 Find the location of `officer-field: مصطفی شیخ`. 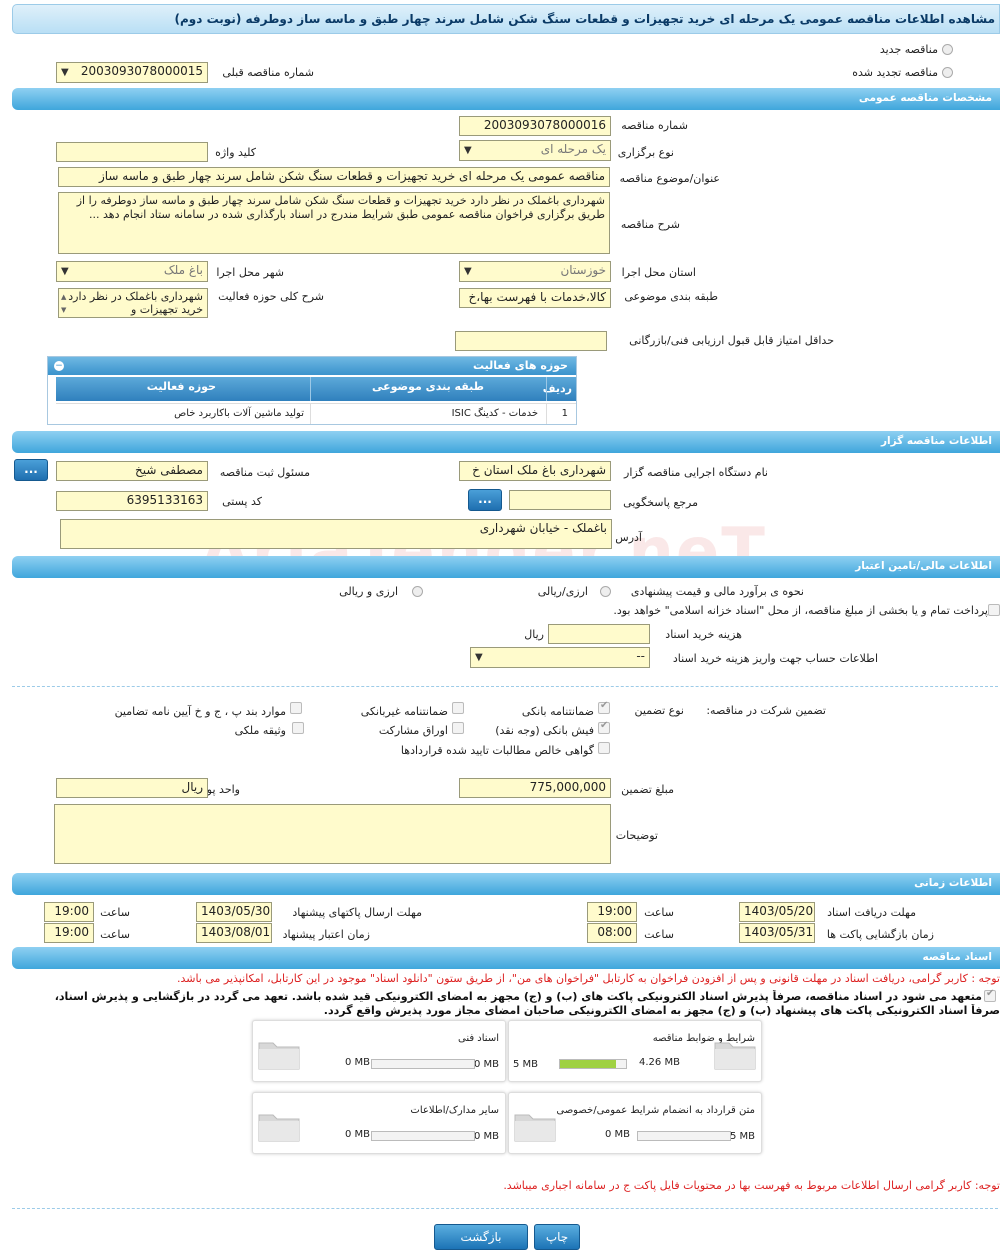

officer-field: مصطفی شیخ is located at coordinates (132, 471).